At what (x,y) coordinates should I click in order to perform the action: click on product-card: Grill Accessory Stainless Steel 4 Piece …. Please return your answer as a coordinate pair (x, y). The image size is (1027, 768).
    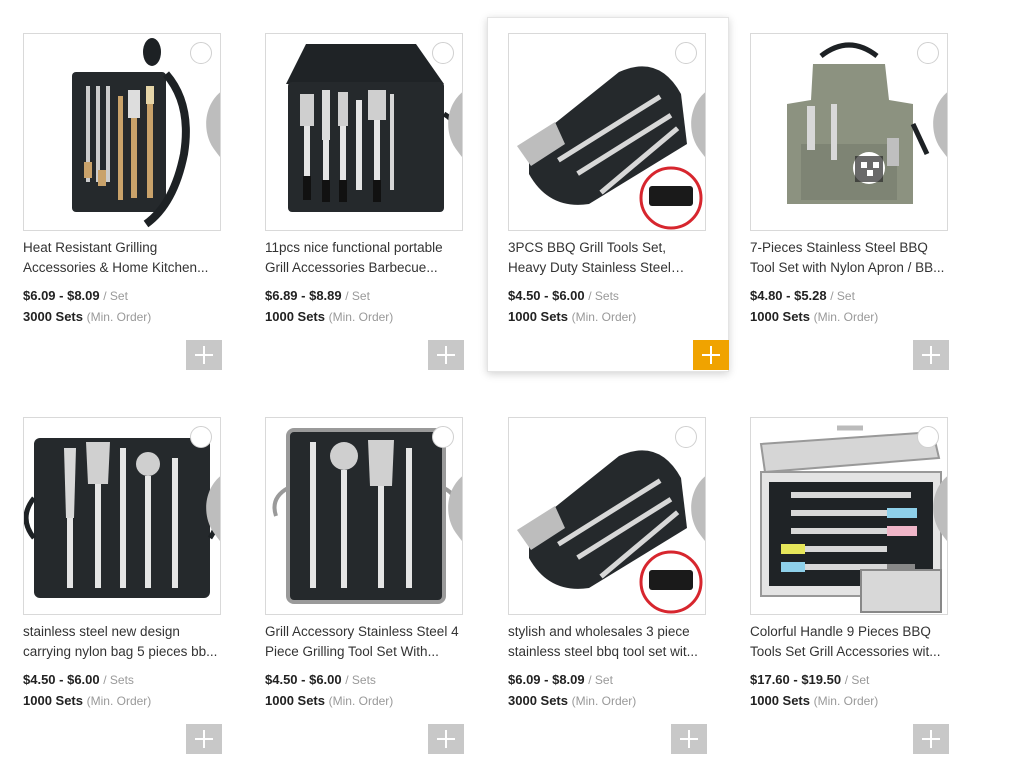
    Looking at the image, I should click on (363, 578).